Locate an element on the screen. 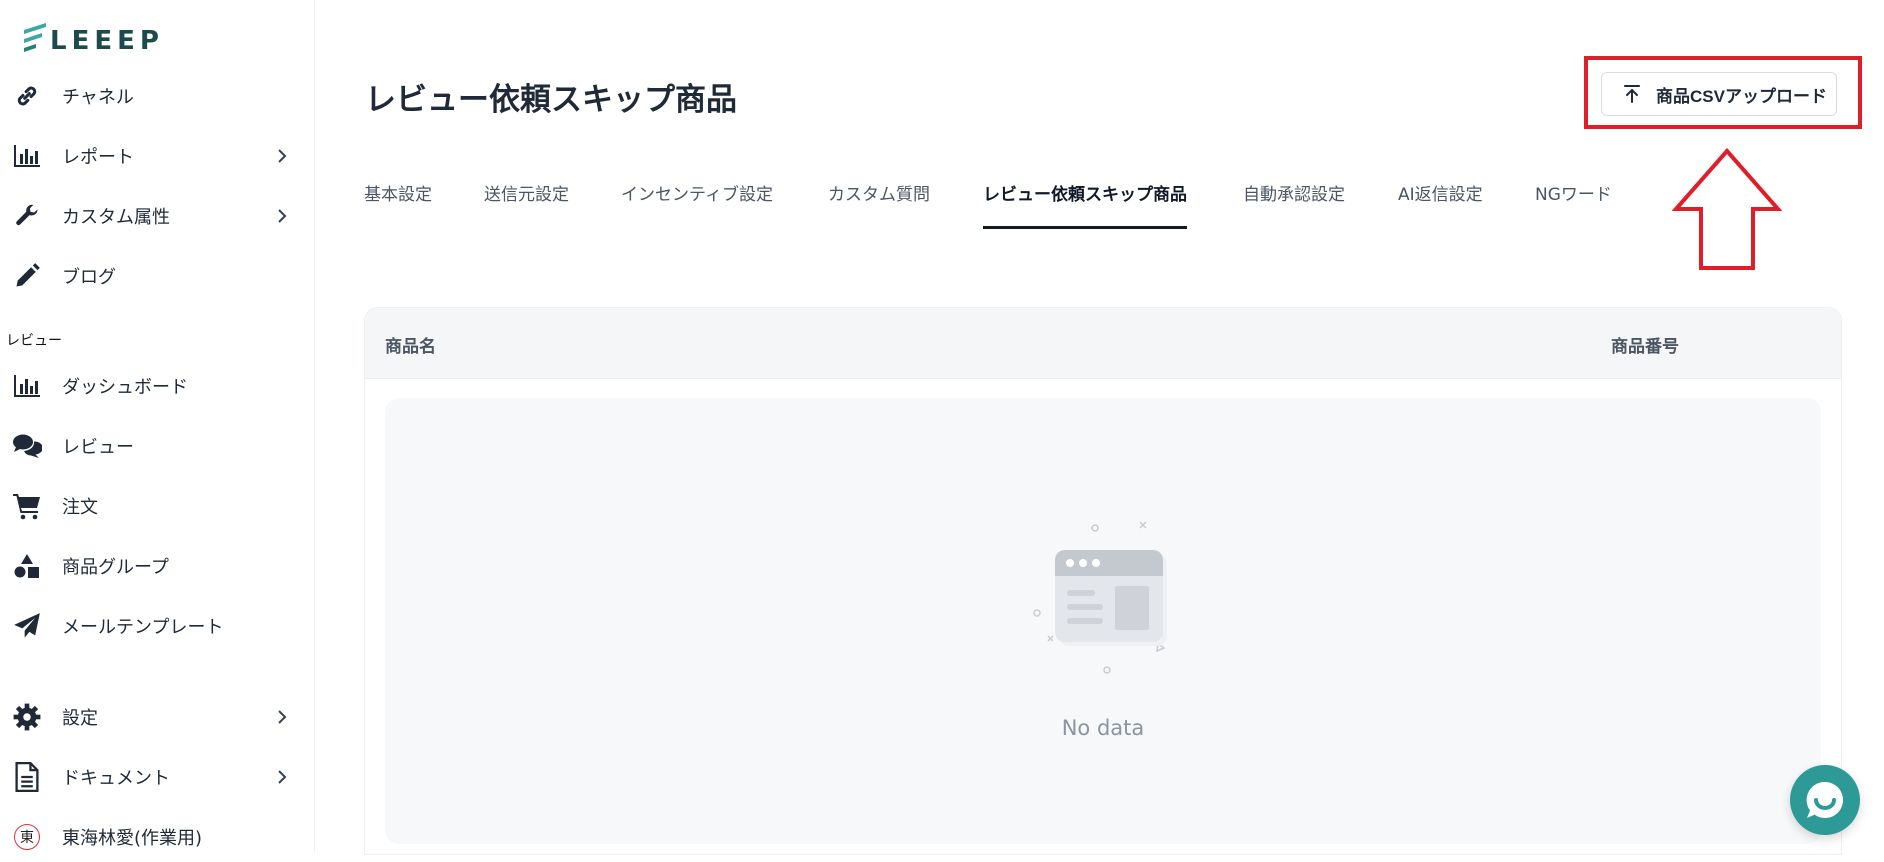 The image size is (1884, 862). pencil-icon is located at coordinates (27, 276).